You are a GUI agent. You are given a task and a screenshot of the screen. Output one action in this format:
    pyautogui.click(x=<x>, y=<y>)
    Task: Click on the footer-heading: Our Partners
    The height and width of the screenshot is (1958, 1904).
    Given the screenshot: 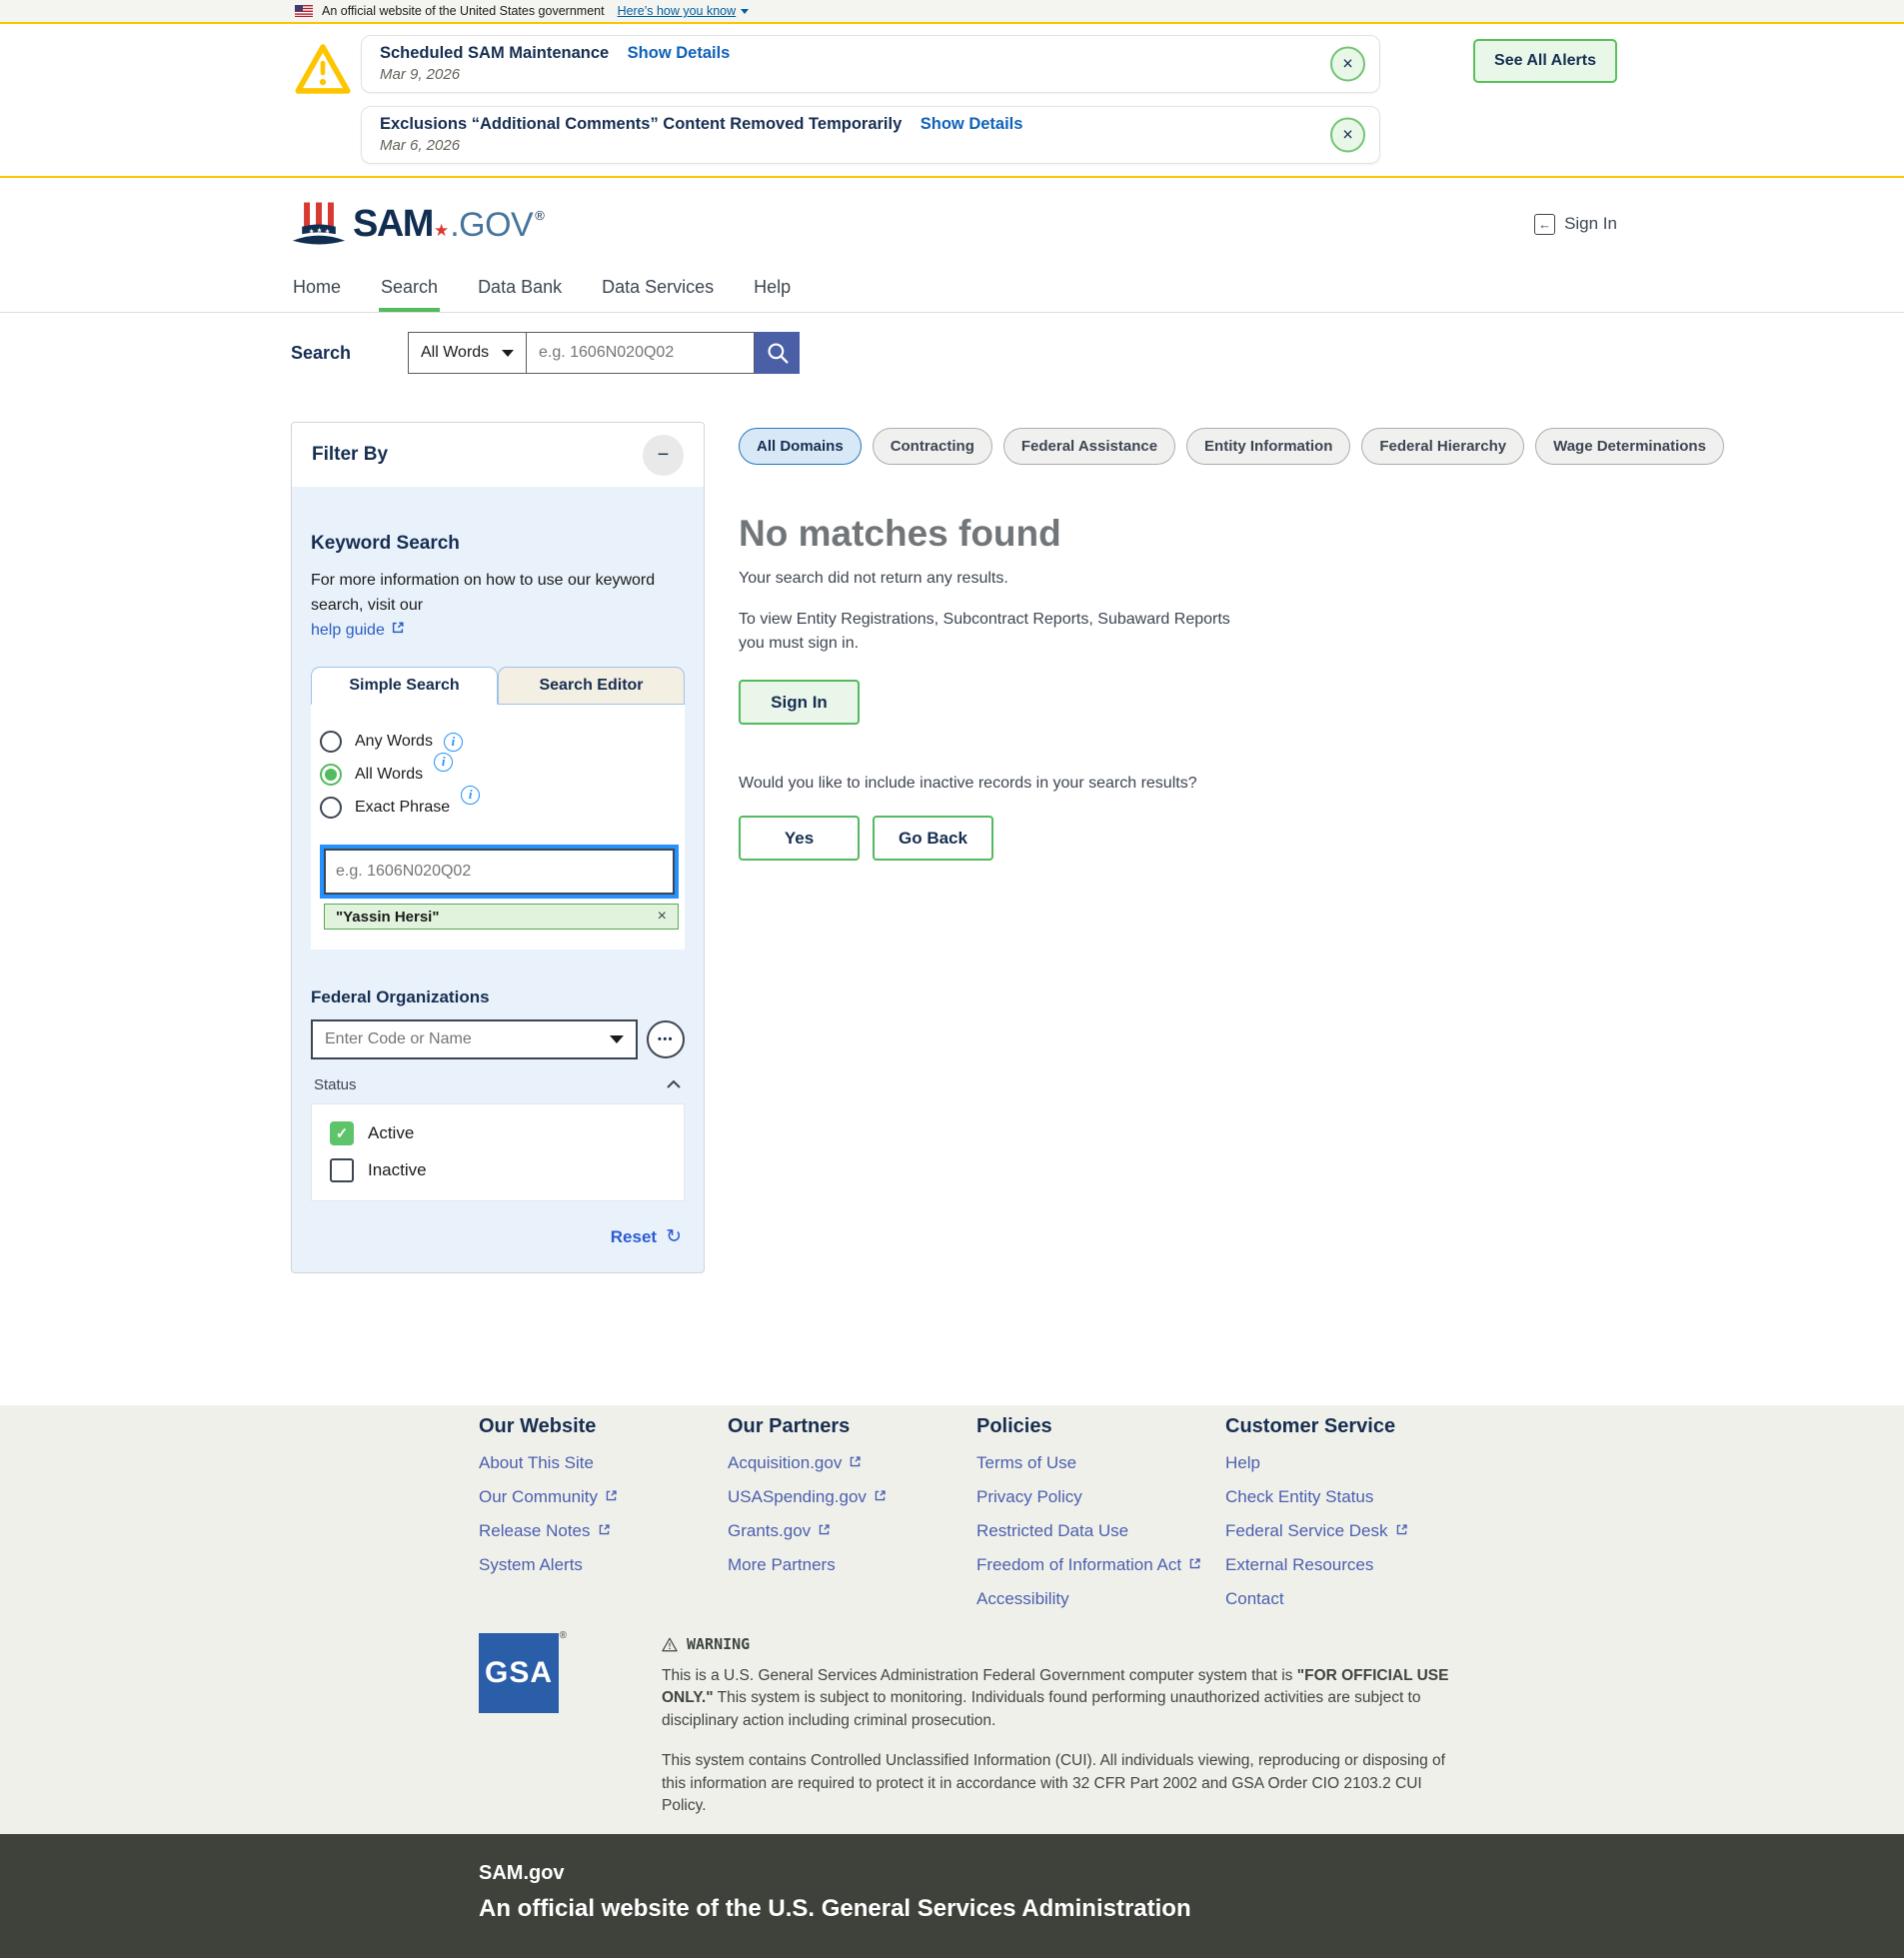 What is the action you would take?
    pyautogui.click(x=789, y=1426)
    